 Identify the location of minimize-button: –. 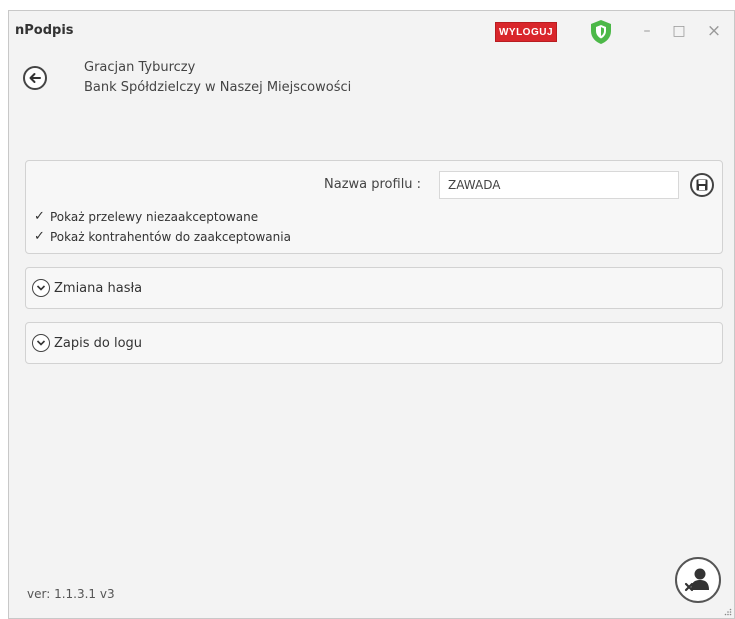
(647, 31).